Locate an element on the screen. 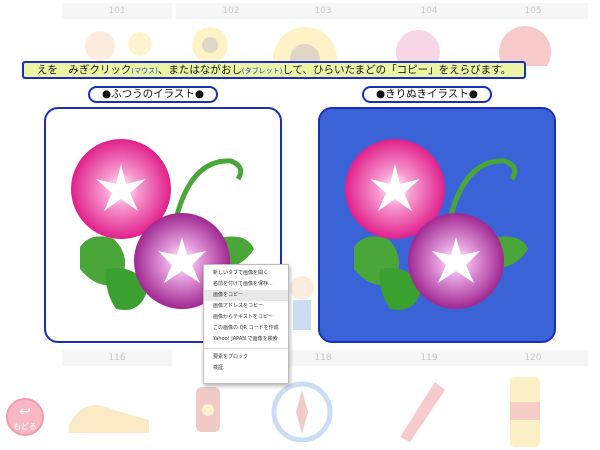 Image resolution: width=600 pixels, height=450 pixels. menu-item-inspect: 検証 is located at coordinates (246, 368).